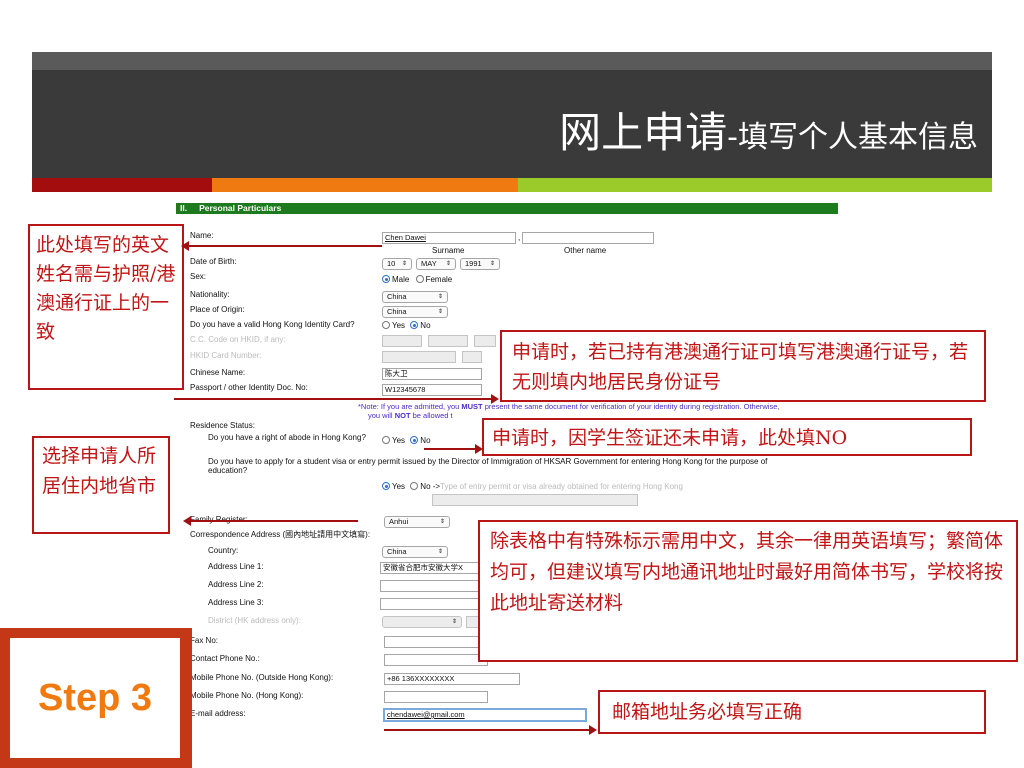 The height and width of the screenshot is (768, 1024). What do you see at coordinates (399, 486) in the screenshot?
I see `visa-yes-label: Yes` at bounding box center [399, 486].